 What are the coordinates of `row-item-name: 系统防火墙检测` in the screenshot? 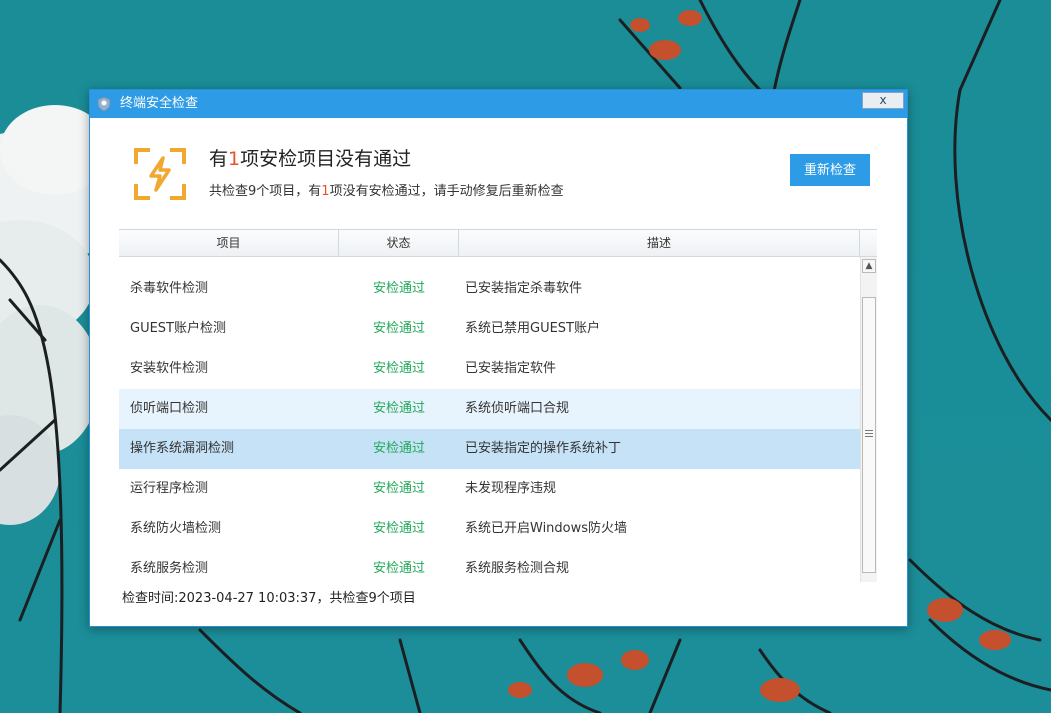 It's located at (176, 528).